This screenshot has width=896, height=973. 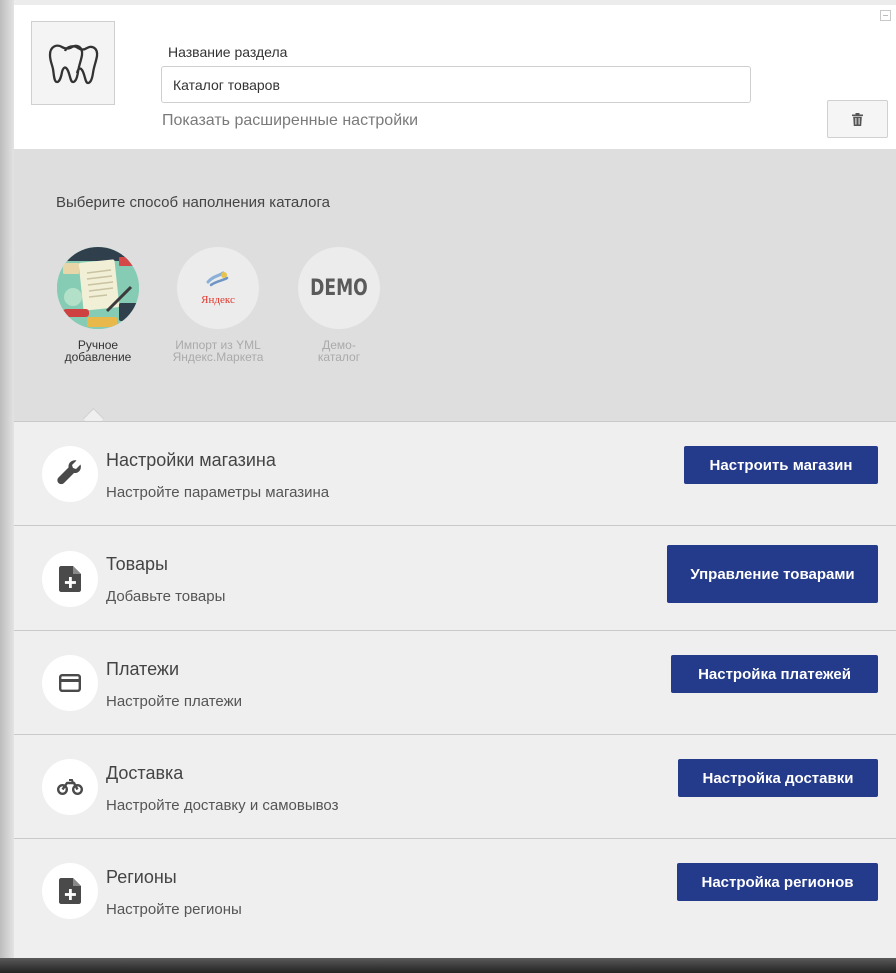 What do you see at coordinates (772, 574) in the screenshot?
I see `manage-products-button: Управление товарами` at bounding box center [772, 574].